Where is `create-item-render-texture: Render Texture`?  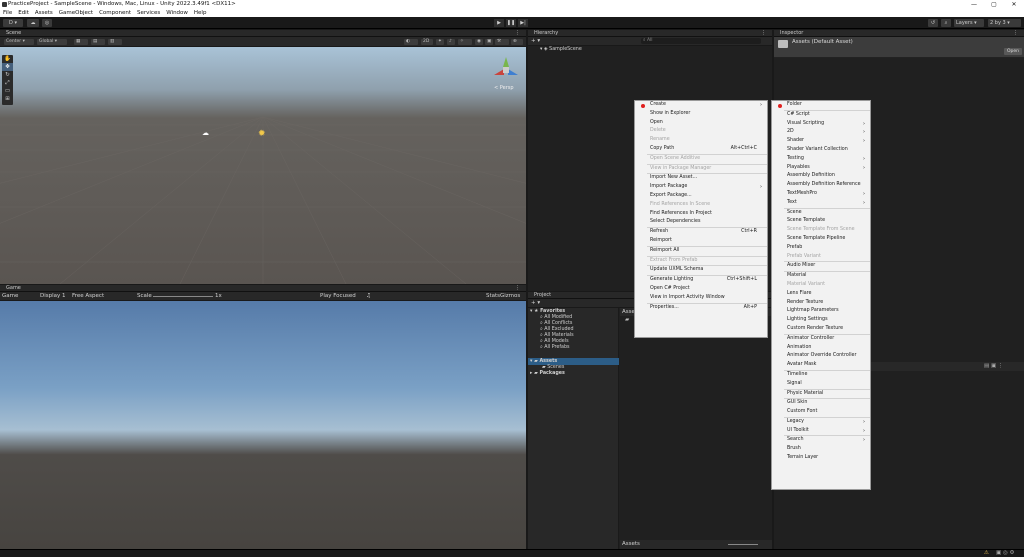 create-item-render-texture: Render Texture is located at coordinates (821, 303).